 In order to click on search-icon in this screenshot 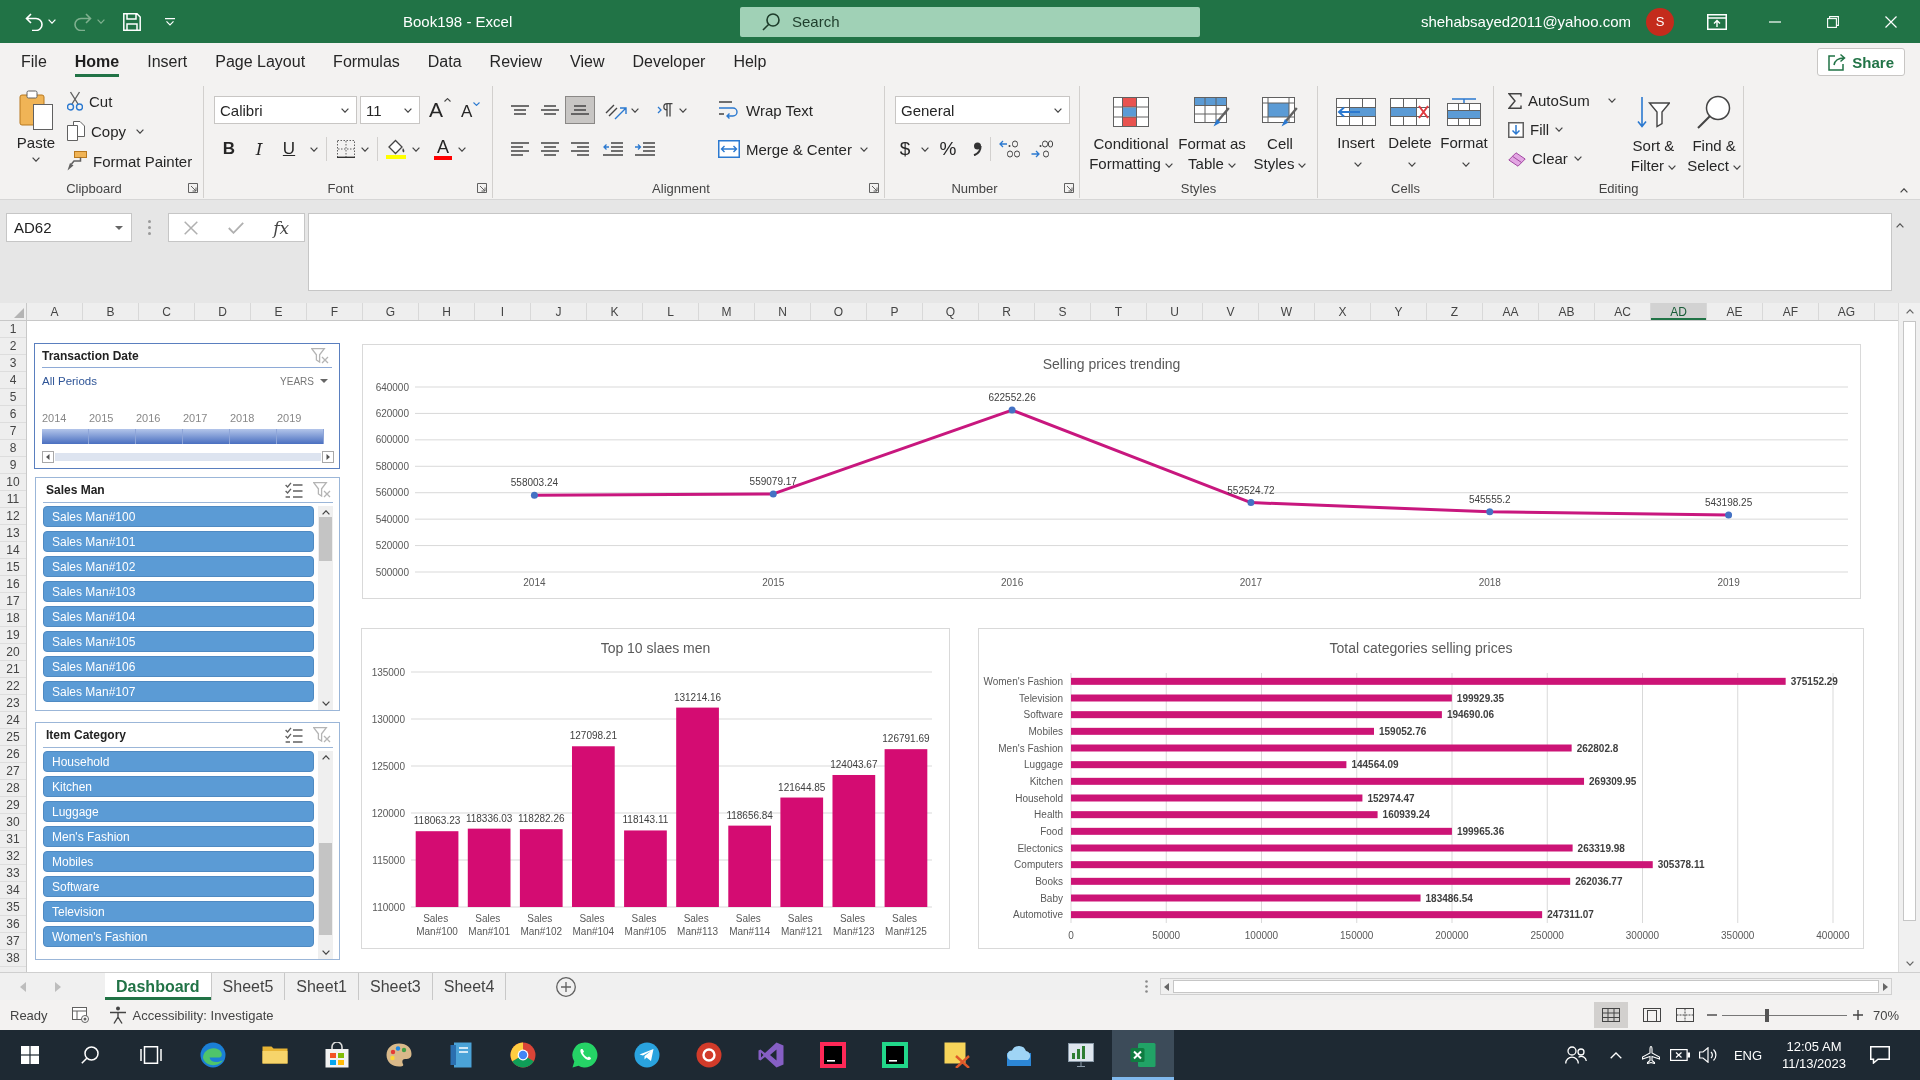, I will do `click(90, 1055)`.